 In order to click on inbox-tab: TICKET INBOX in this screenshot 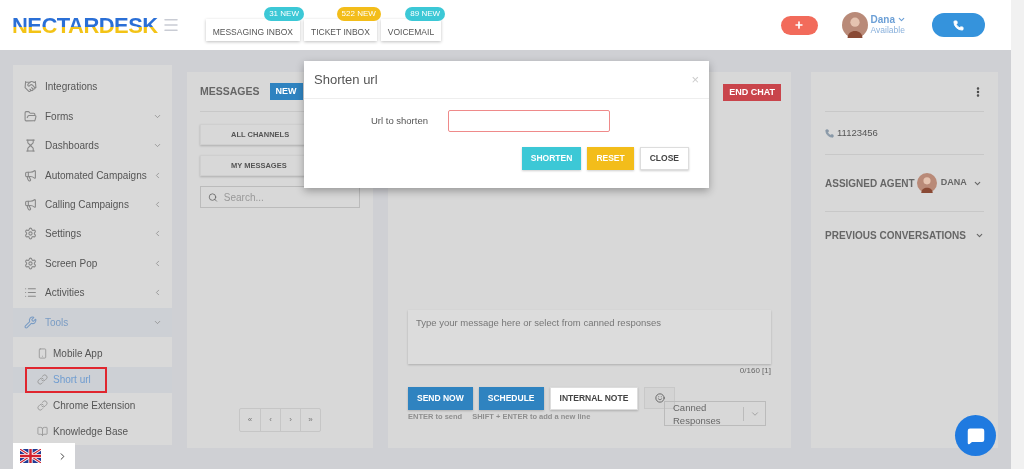, I will do `click(340, 30)`.